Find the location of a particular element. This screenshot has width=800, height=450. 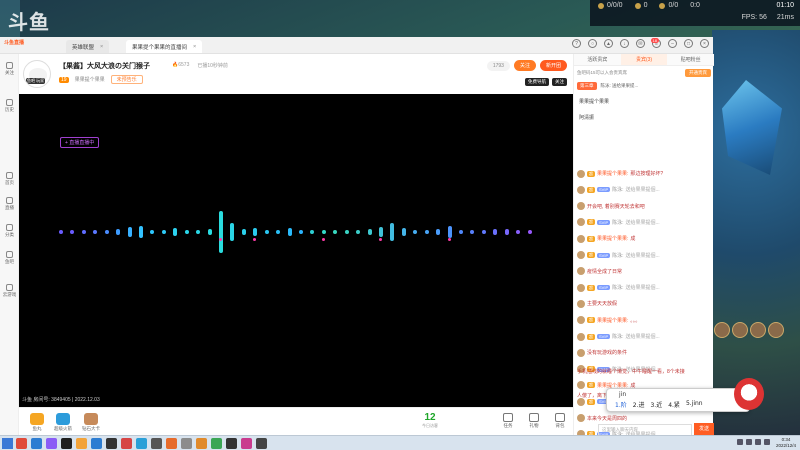

help-icon: ? is located at coordinates (576, 43).